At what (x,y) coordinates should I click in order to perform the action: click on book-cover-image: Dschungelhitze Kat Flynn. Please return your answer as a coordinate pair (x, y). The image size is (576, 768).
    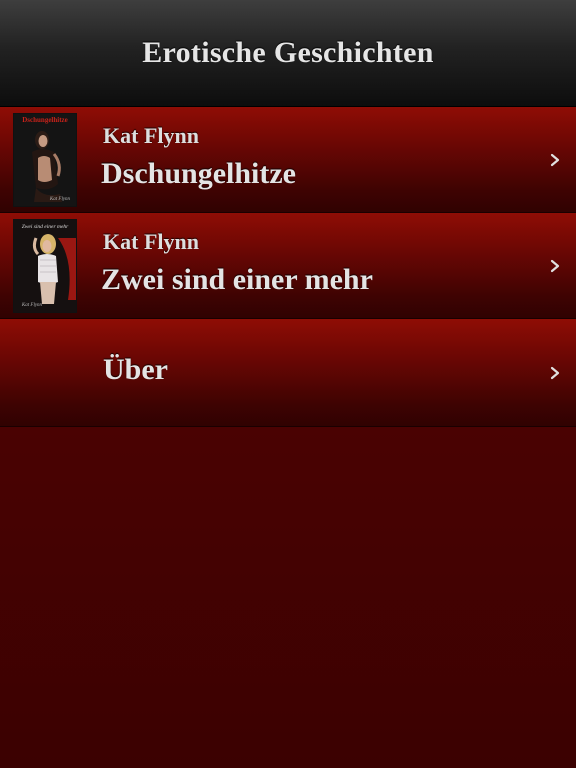
    Looking at the image, I should click on (45, 160).